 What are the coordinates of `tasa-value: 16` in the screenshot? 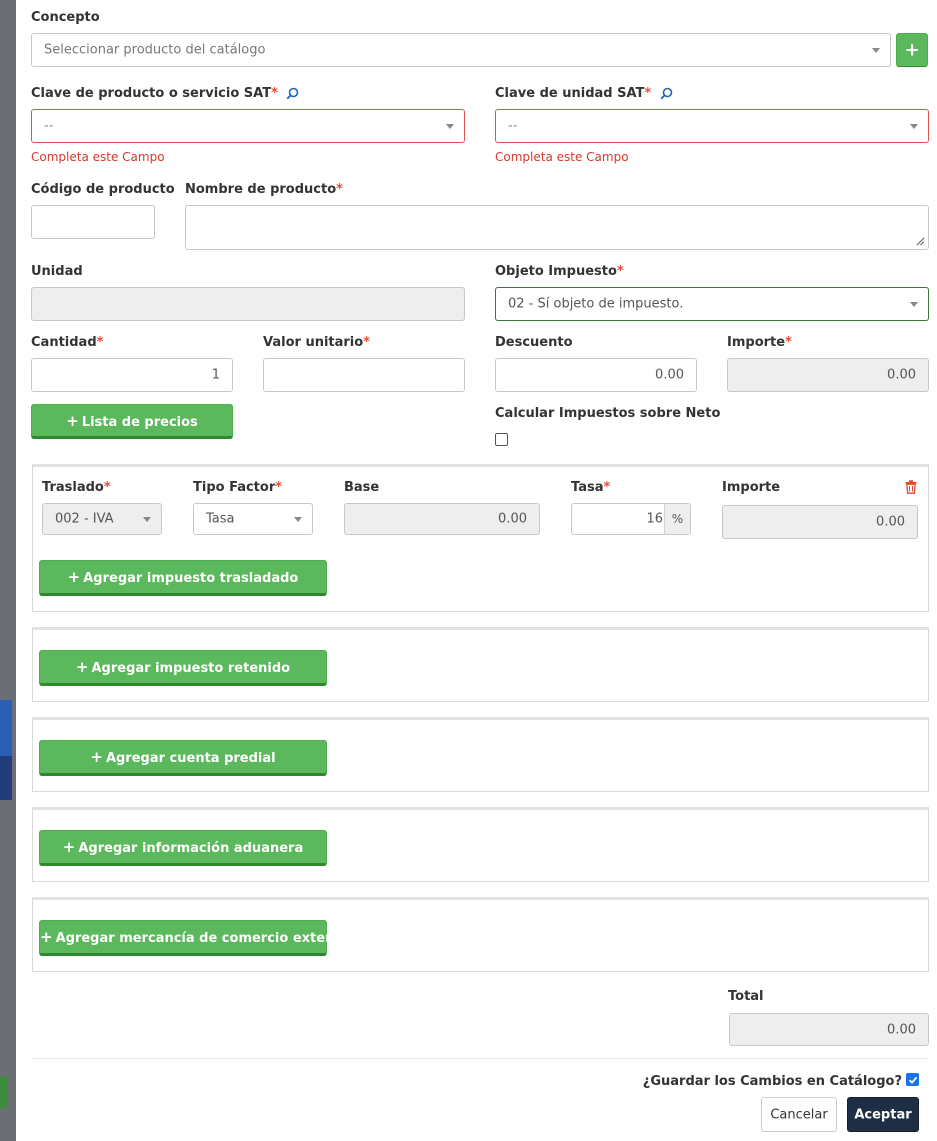 It's located at (654, 519).